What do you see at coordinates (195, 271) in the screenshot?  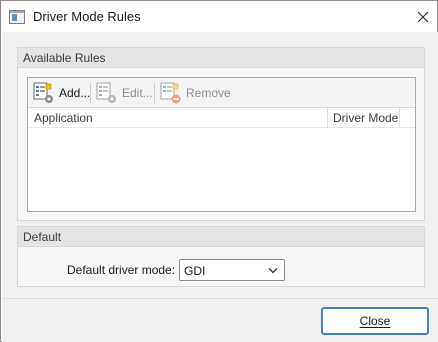 I see `default-driver-mode-value: GDI` at bounding box center [195, 271].